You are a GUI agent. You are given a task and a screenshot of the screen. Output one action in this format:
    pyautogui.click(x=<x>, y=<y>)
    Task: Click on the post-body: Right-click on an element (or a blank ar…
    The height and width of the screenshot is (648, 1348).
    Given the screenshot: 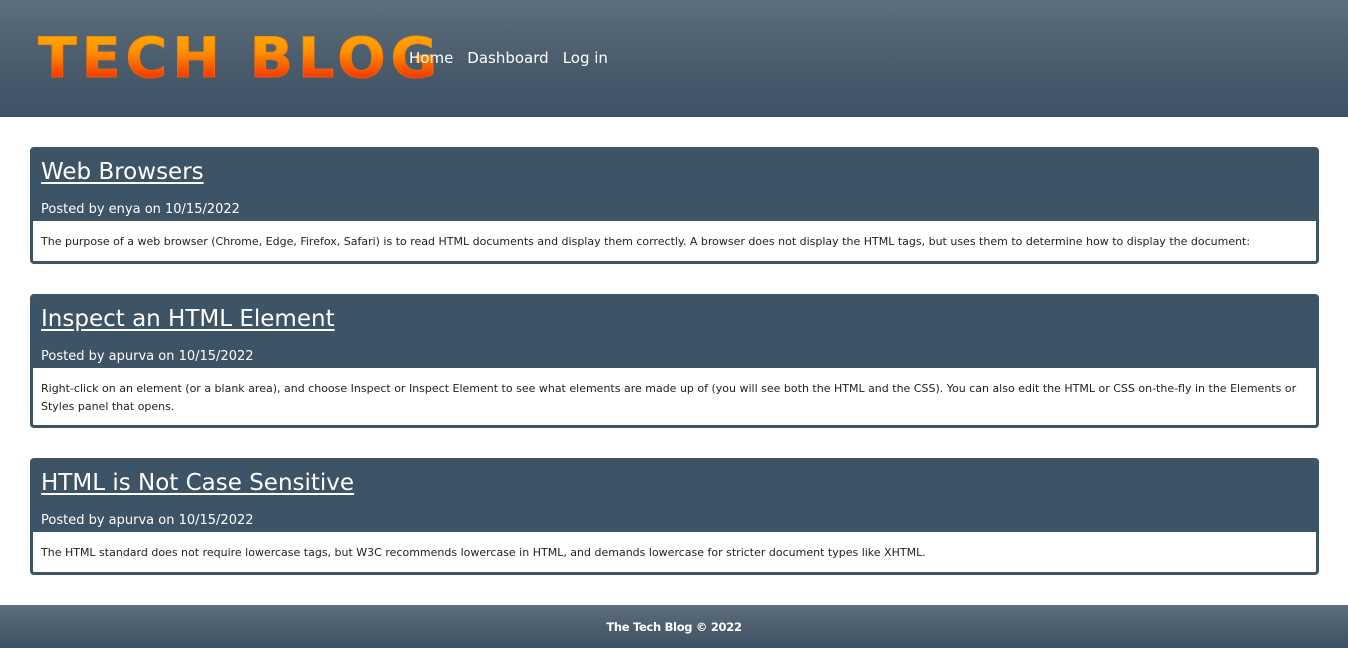 What is the action you would take?
    pyautogui.click(x=669, y=397)
    